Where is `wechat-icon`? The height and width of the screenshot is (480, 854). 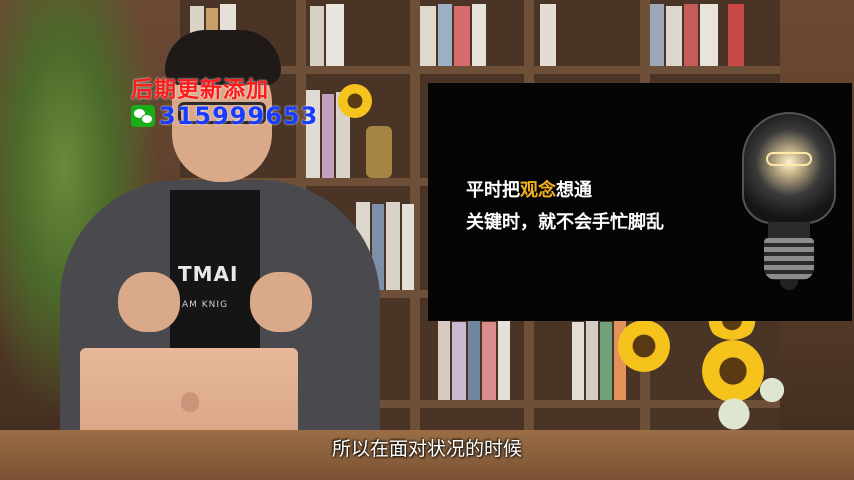 wechat-icon is located at coordinates (143, 116).